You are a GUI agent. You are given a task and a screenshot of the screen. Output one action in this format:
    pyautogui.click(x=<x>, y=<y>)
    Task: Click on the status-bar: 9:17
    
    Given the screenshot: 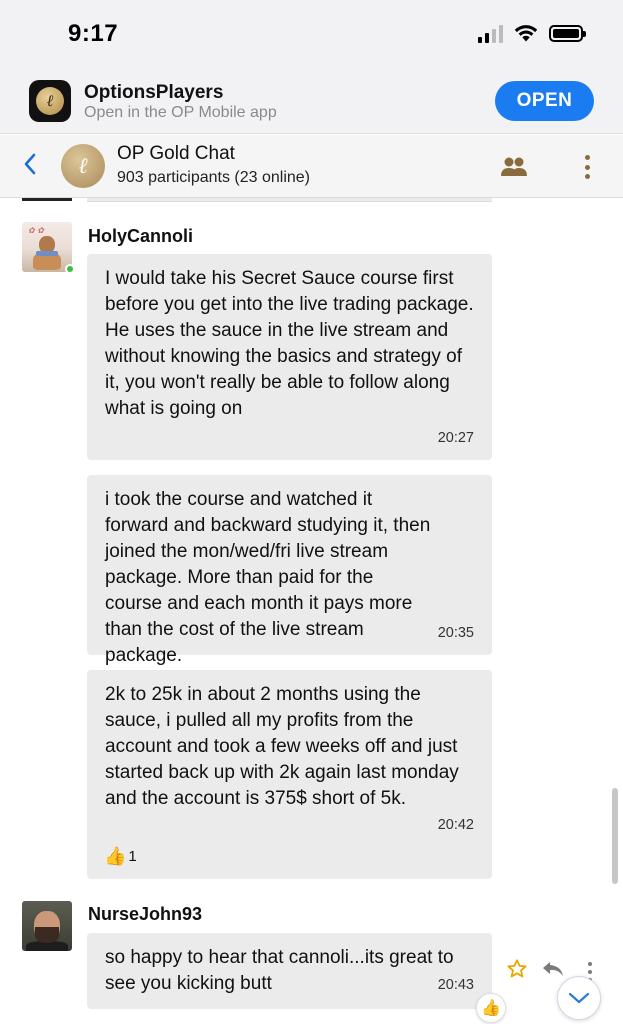 What is the action you would take?
    pyautogui.click(x=311, y=35)
    